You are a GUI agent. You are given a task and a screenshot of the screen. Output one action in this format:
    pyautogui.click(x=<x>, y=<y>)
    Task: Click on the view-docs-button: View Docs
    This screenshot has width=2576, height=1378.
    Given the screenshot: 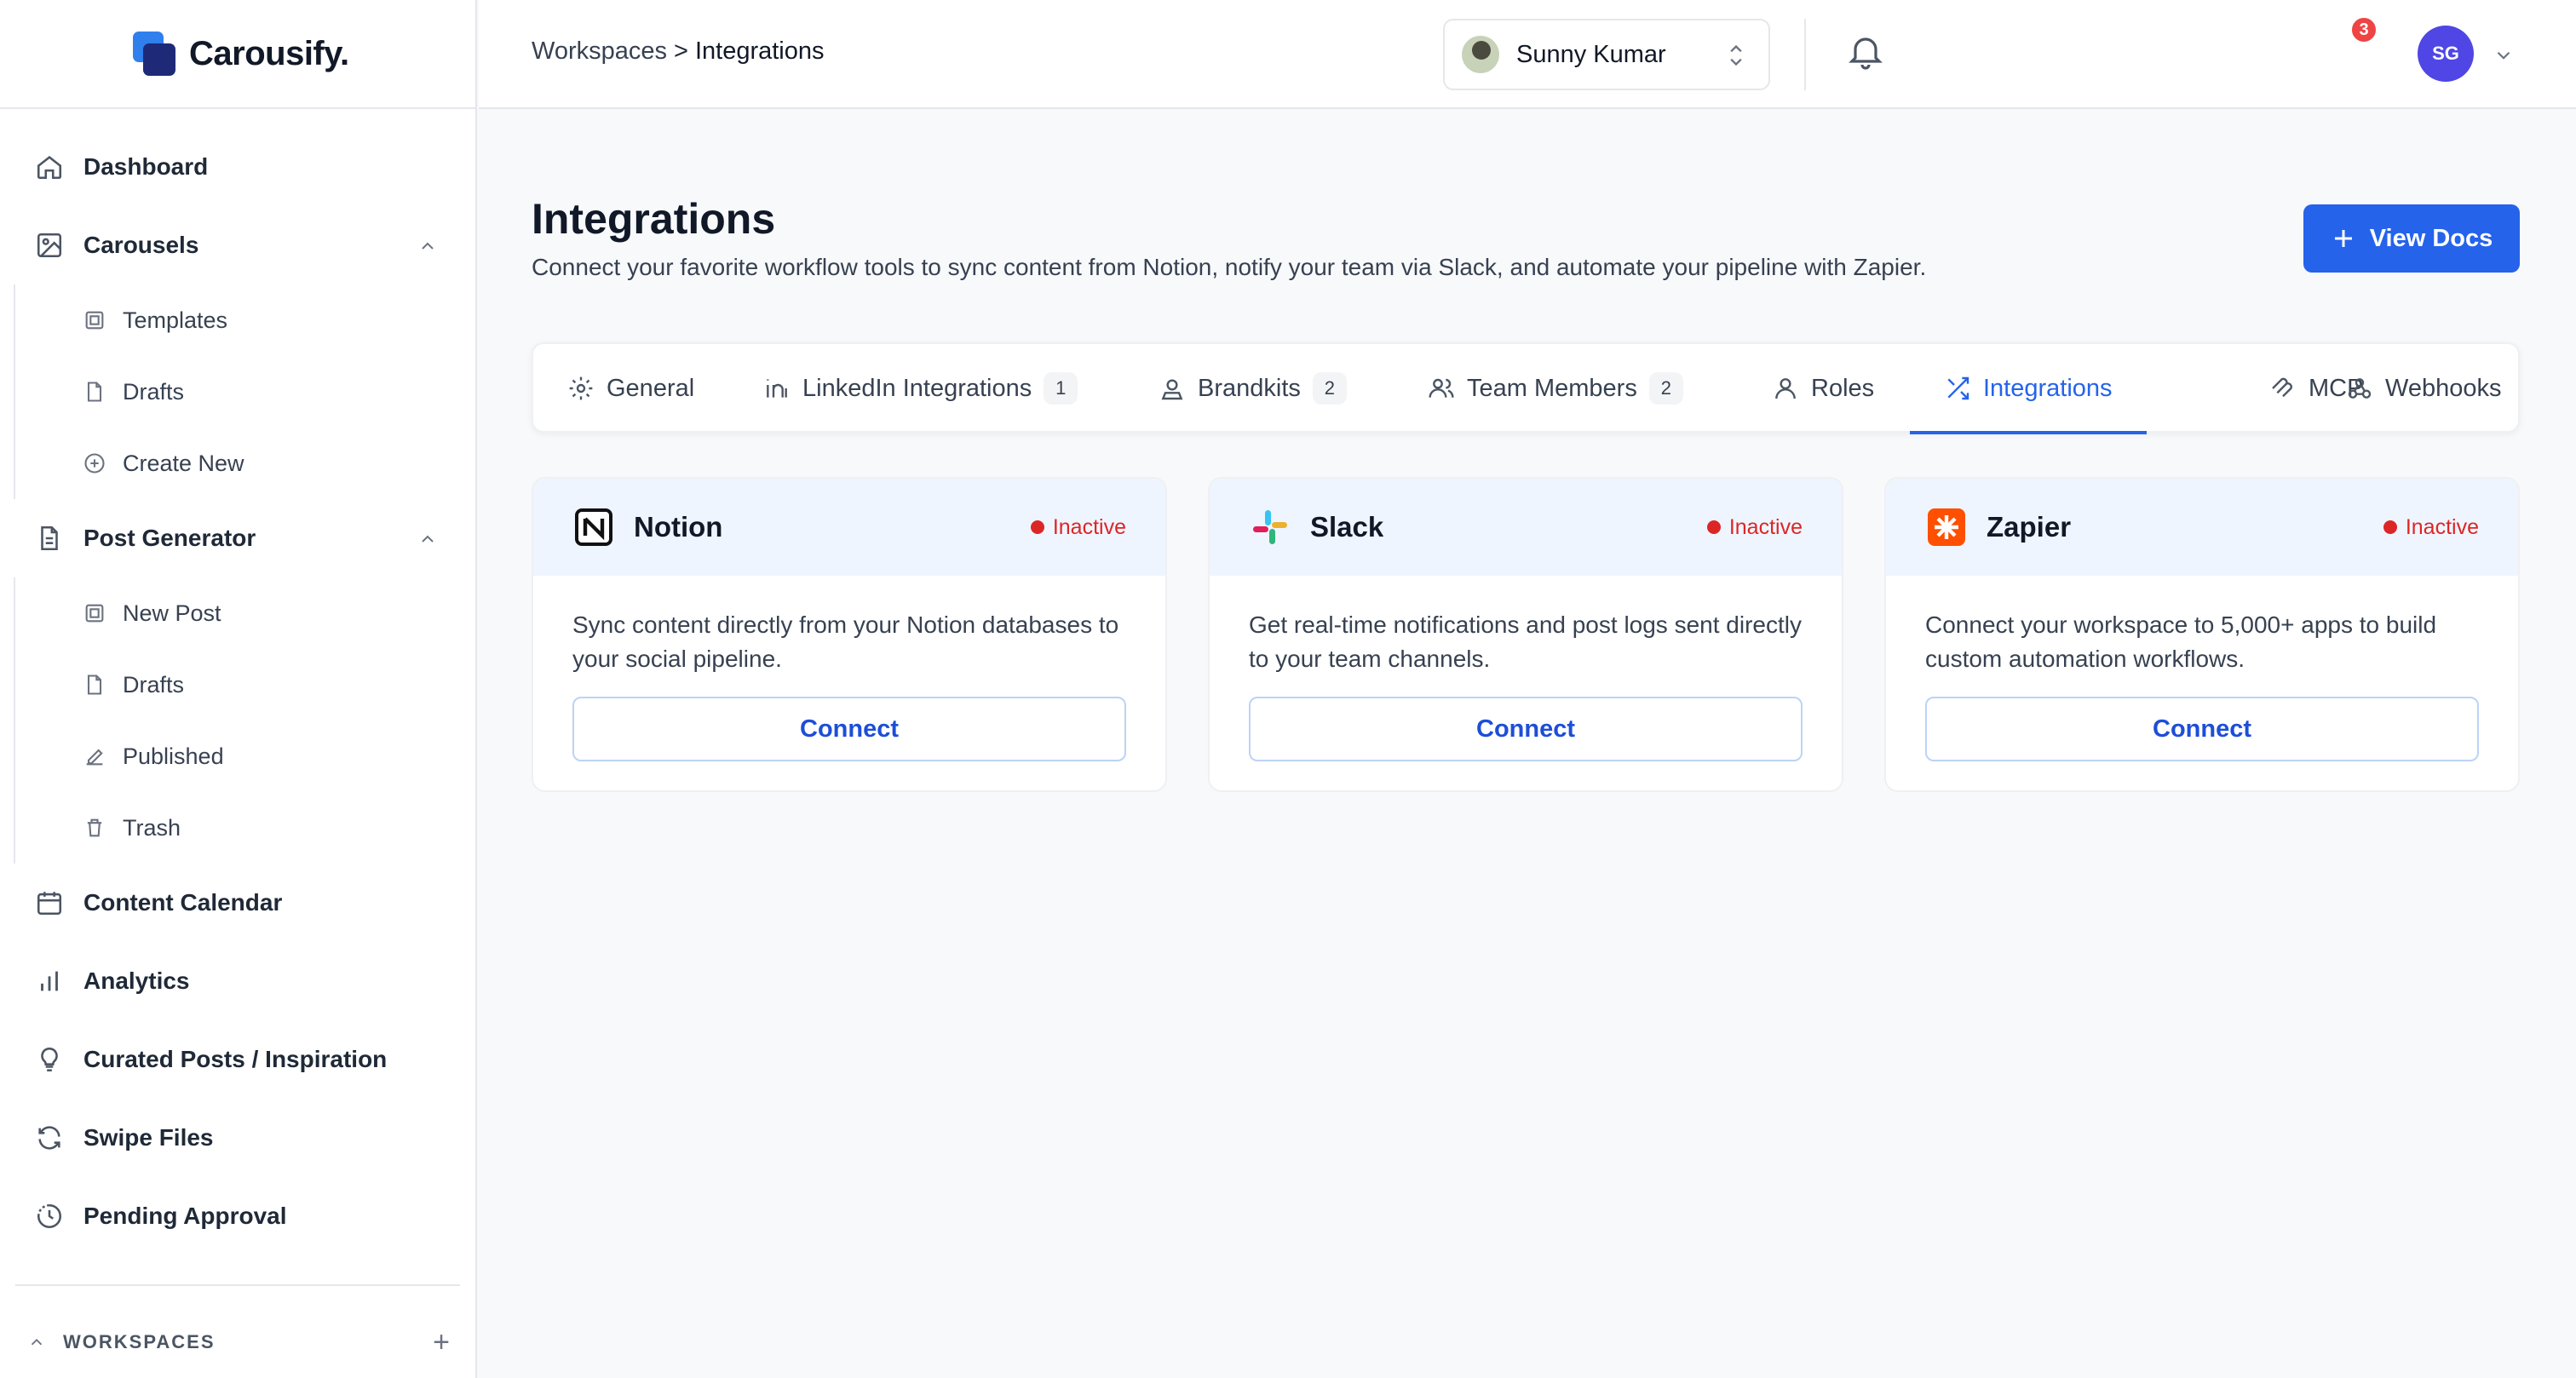 What is the action you would take?
    pyautogui.click(x=2412, y=238)
    